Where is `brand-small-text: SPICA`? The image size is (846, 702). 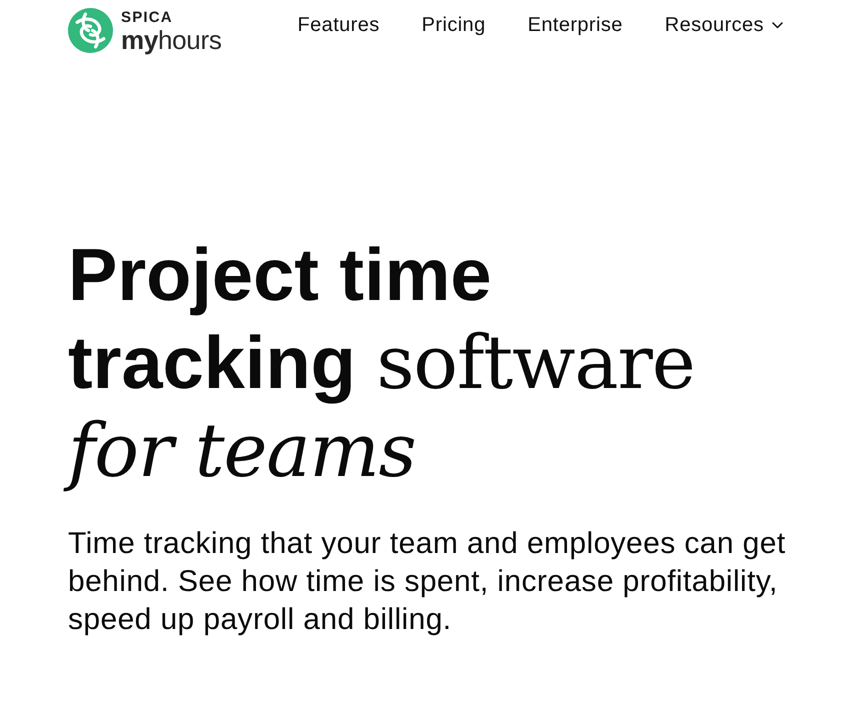 brand-small-text: SPICA is located at coordinates (147, 17).